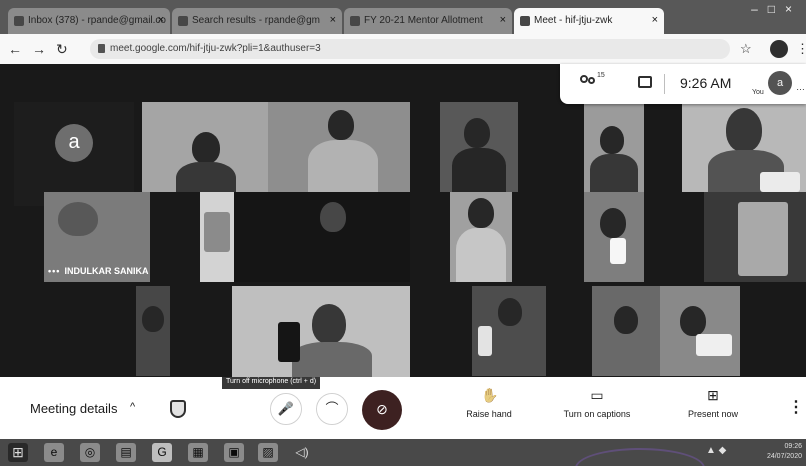  What do you see at coordinates (780, 83) in the screenshot?
I see `self-avatar: a` at bounding box center [780, 83].